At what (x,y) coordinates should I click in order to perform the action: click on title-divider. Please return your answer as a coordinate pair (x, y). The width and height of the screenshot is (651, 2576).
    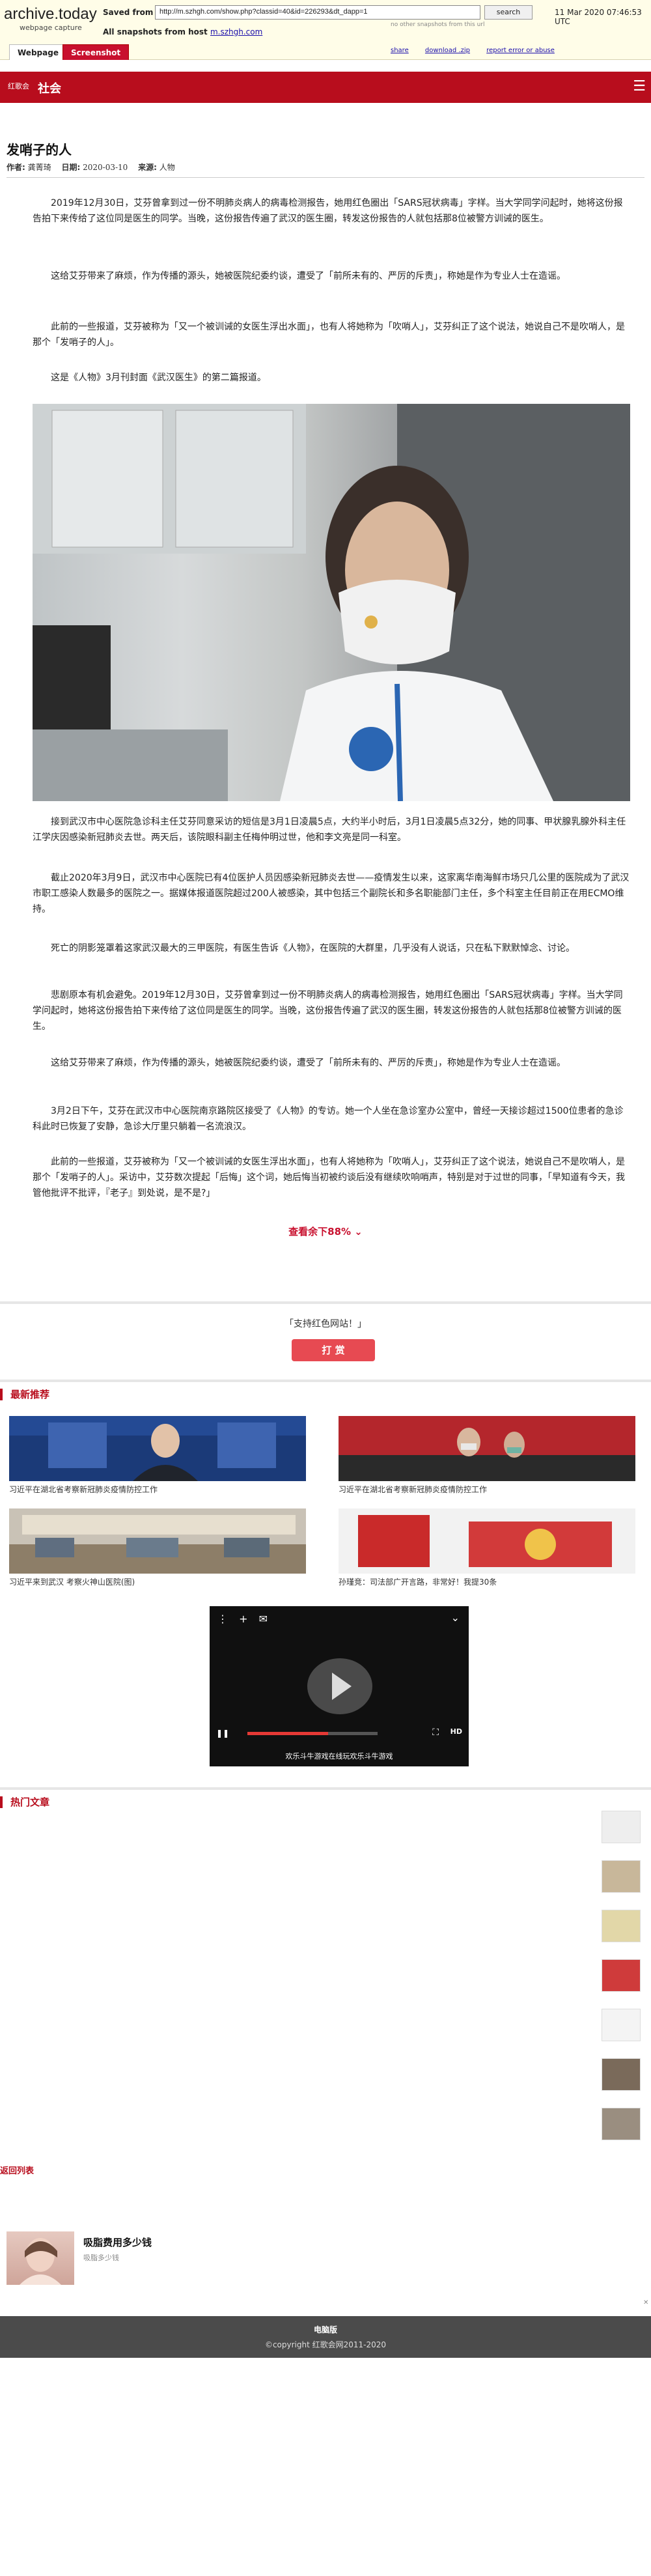
    Looking at the image, I should click on (325, 177).